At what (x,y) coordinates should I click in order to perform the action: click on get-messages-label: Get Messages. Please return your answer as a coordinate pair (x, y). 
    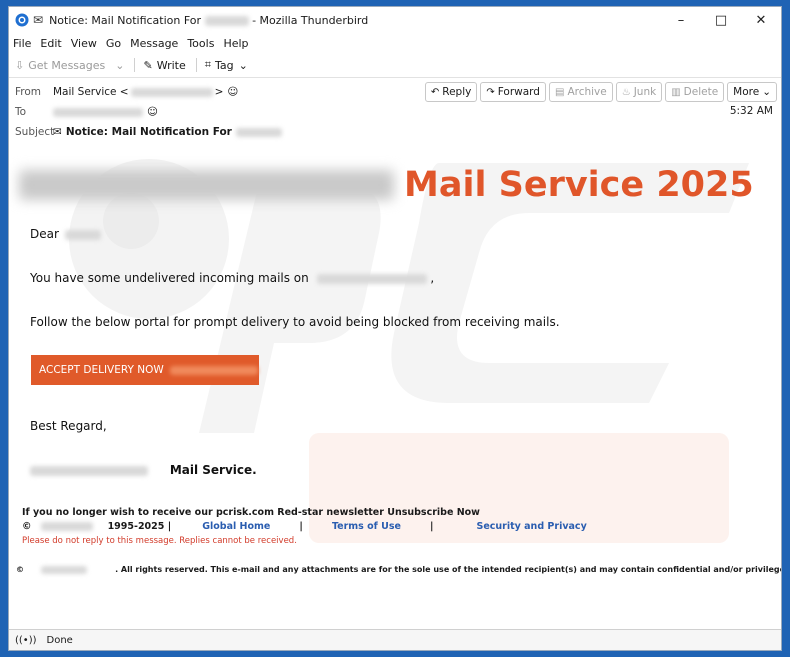
    Looking at the image, I should click on (67, 65).